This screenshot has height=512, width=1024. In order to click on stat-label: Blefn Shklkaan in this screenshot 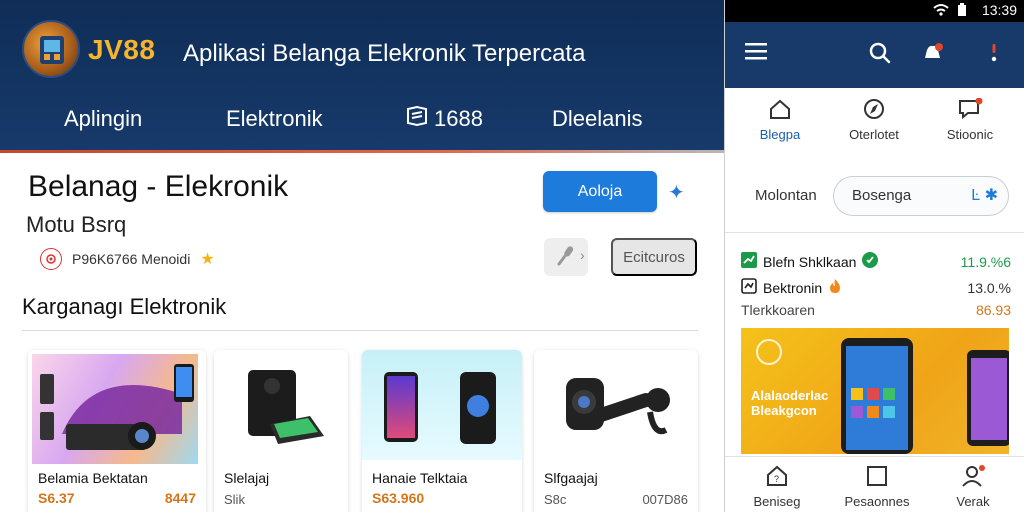, I will do `click(810, 261)`.